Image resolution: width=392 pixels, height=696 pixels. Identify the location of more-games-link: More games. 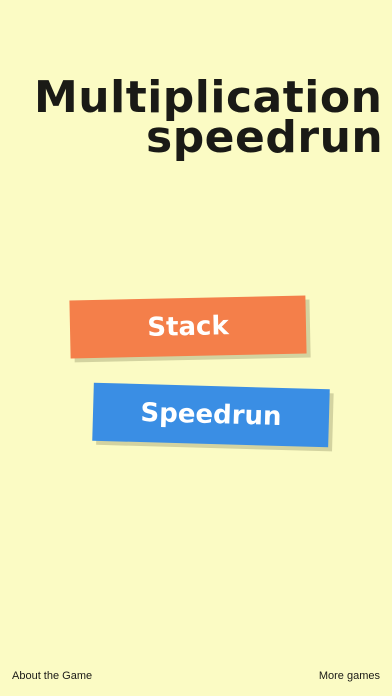
(349, 676).